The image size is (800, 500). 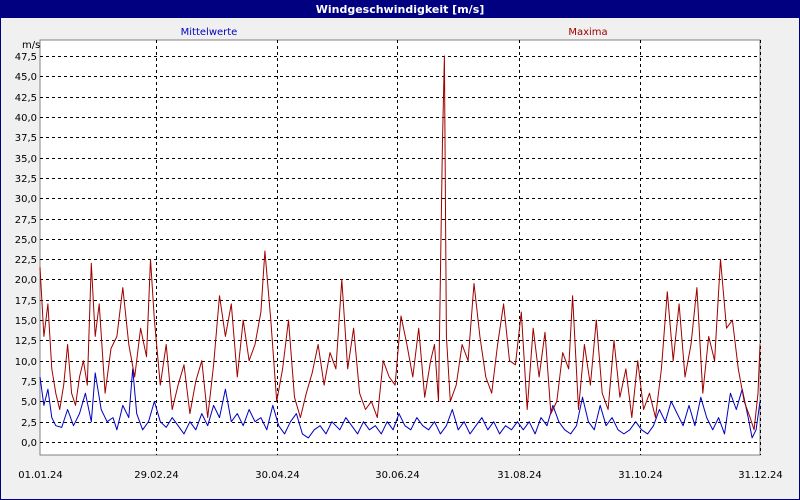 What do you see at coordinates (26, 77) in the screenshot?
I see `y-tick-label: 45,0` at bounding box center [26, 77].